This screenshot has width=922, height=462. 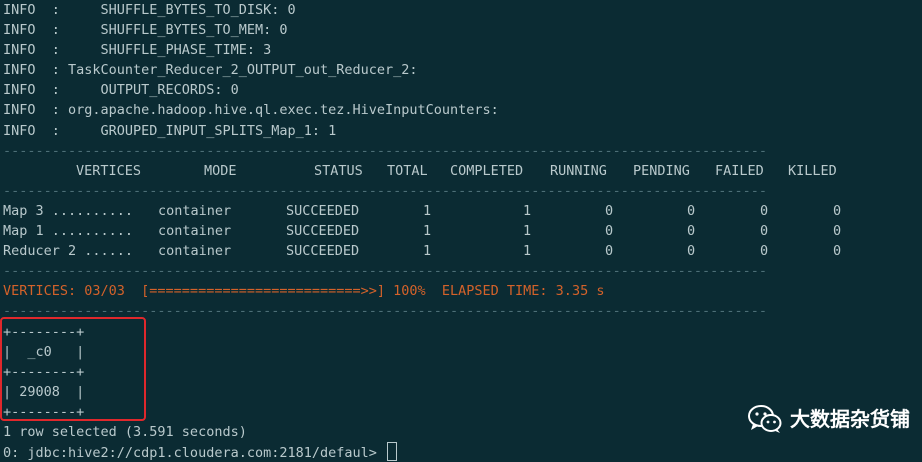 I want to click on wechat-icon, so click(x=765, y=419).